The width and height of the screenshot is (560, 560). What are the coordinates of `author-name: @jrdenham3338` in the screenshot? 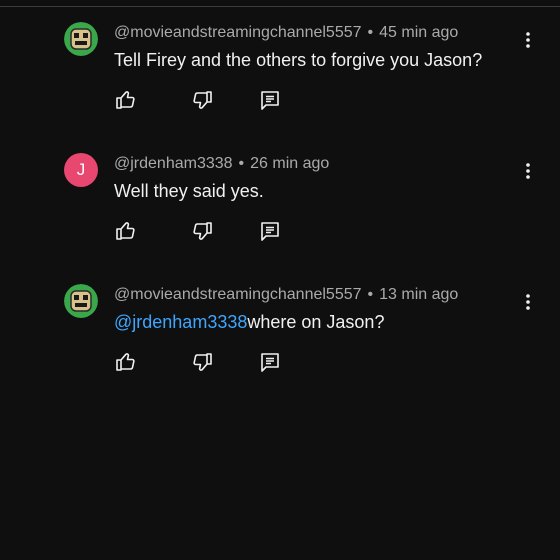 It's located at (173, 163).